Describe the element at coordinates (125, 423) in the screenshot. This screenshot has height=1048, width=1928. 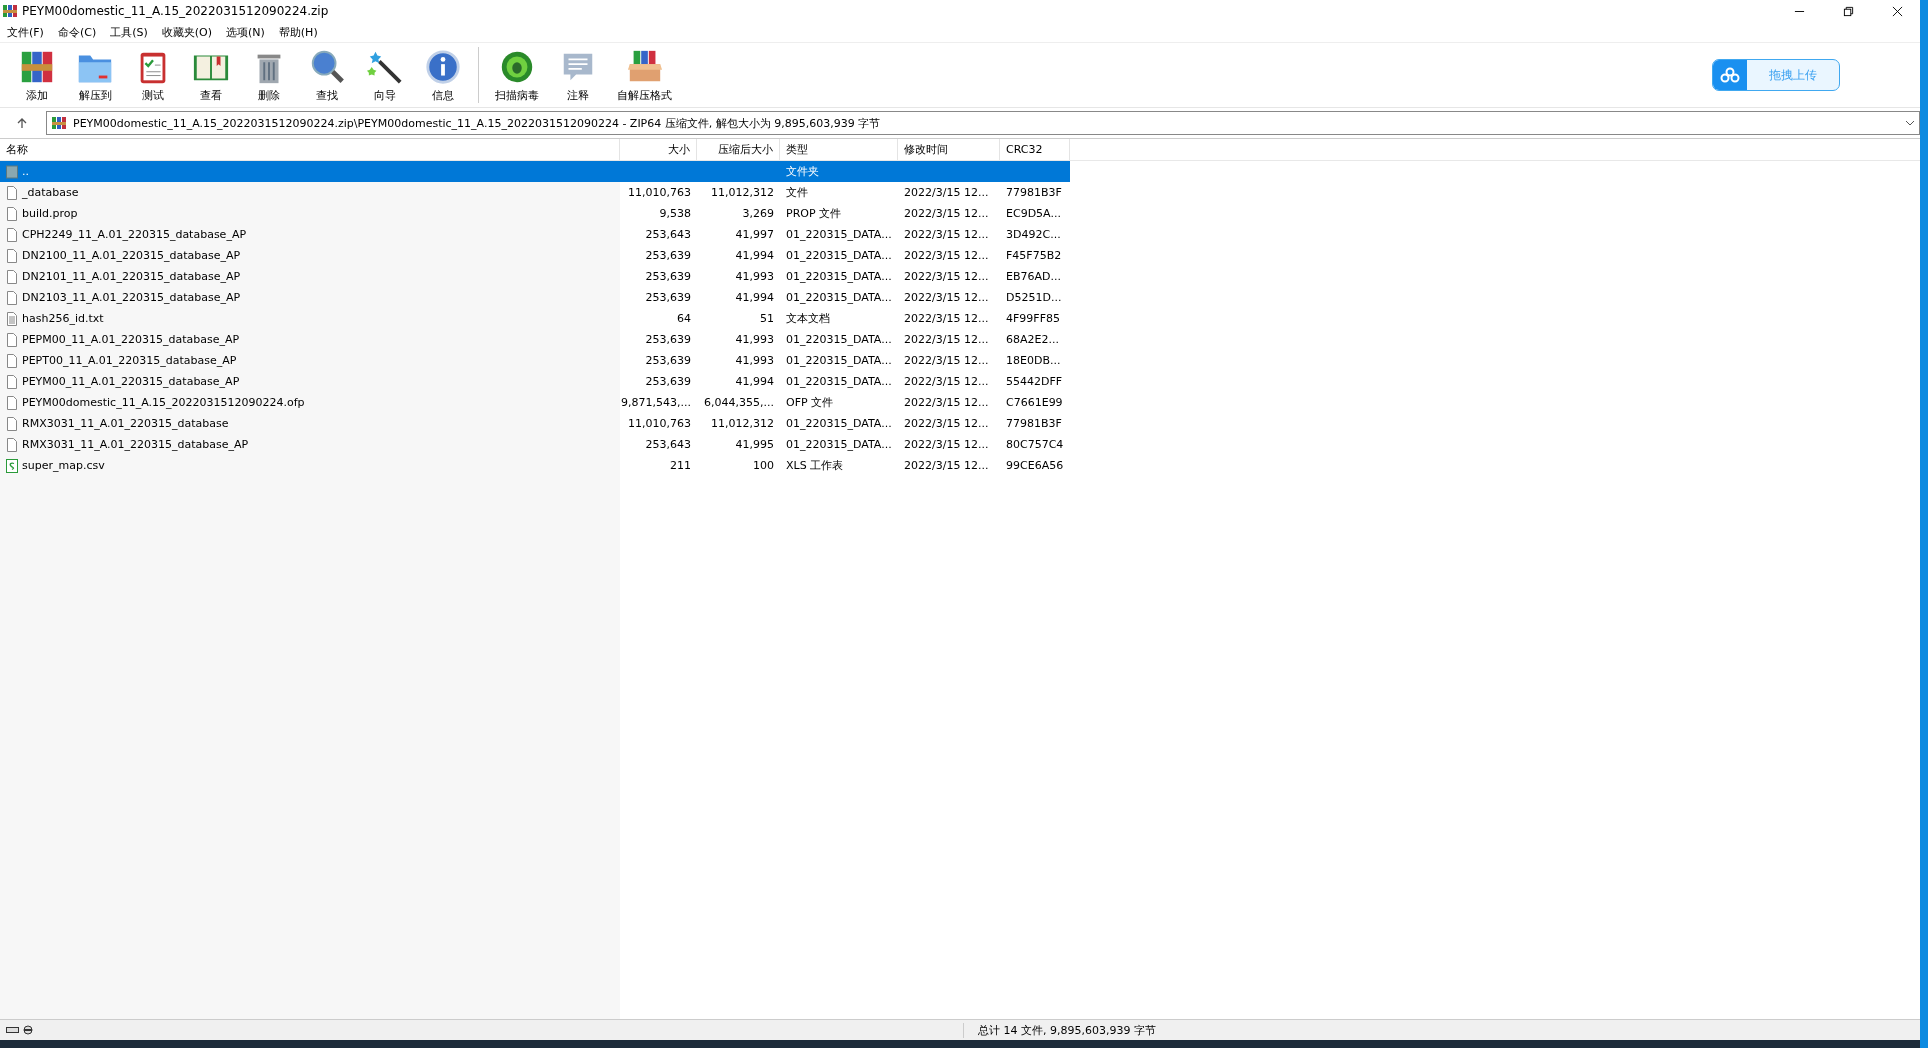
I see `file-name: RMX3031_11_A.01_220315_database` at that location.